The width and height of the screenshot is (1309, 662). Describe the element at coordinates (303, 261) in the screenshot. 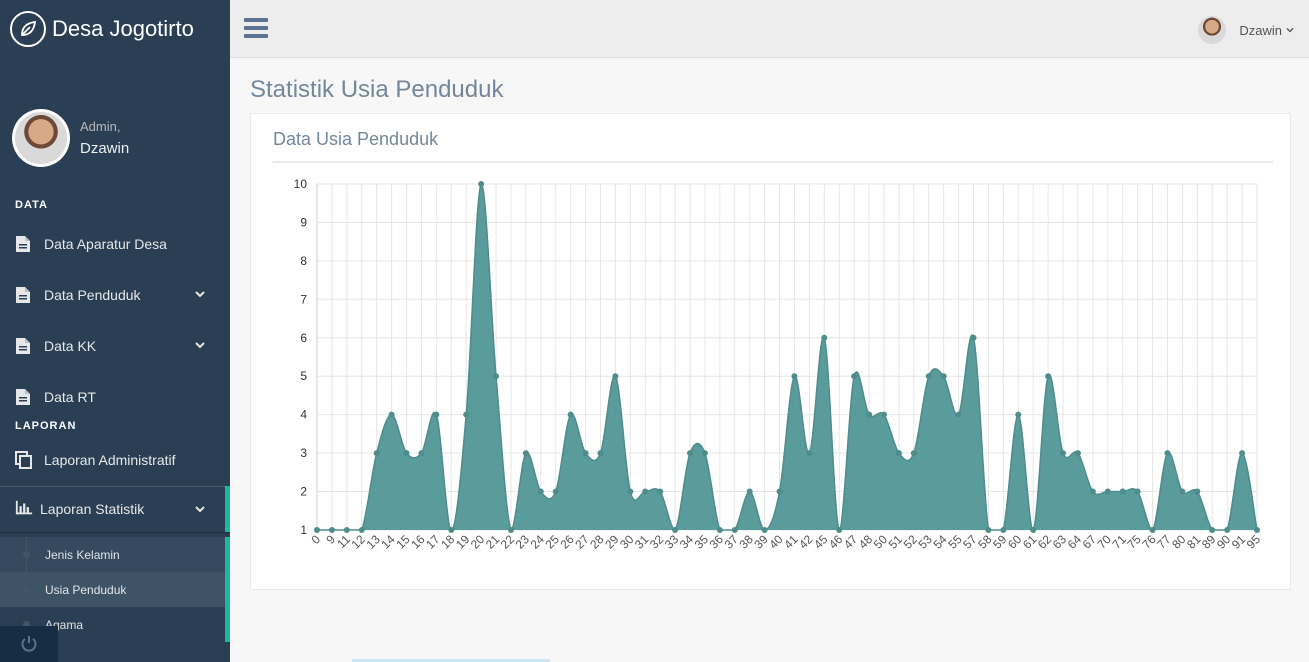

I see `y-tick-label: 8` at that location.